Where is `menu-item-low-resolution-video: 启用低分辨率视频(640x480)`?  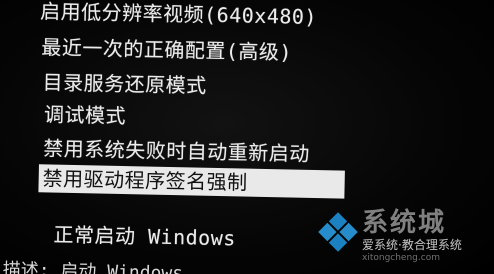 menu-item-low-resolution-video: 启用低分辨率视频(640x480) is located at coordinates (178, 15).